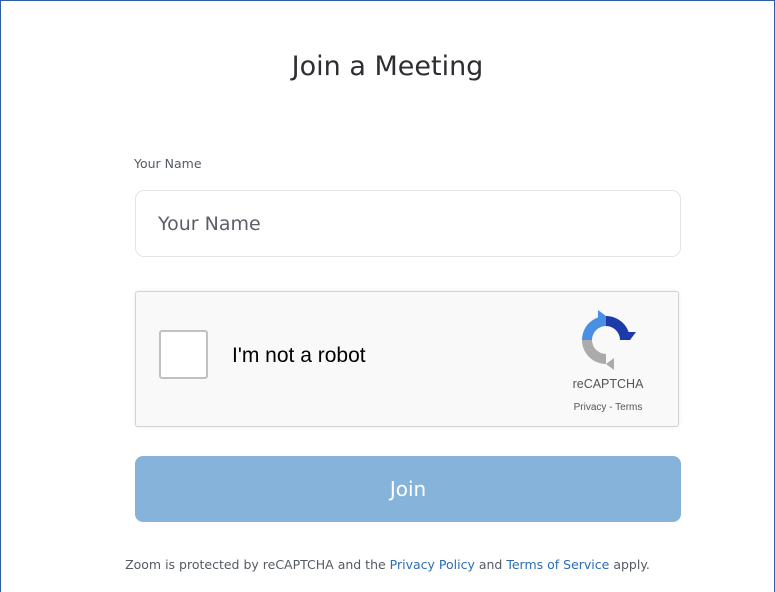 This screenshot has width=775, height=592. I want to click on recaptcha-links: Privacy - Terms, so click(608, 407).